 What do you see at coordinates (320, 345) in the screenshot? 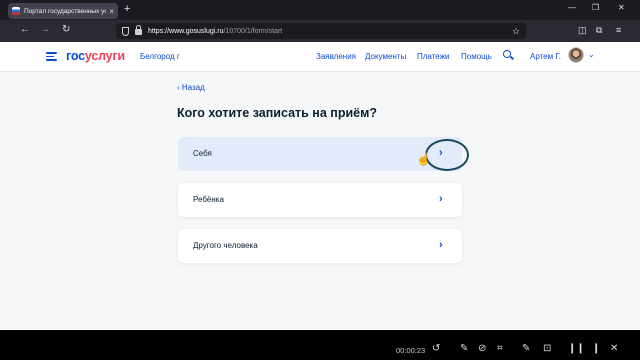
I see `video-control-bar: 00:00:23 ↺ ✎ ⊘ ⌗ ✎ ⊡ ❙❙ ❙ ✕` at bounding box center [320, 345].